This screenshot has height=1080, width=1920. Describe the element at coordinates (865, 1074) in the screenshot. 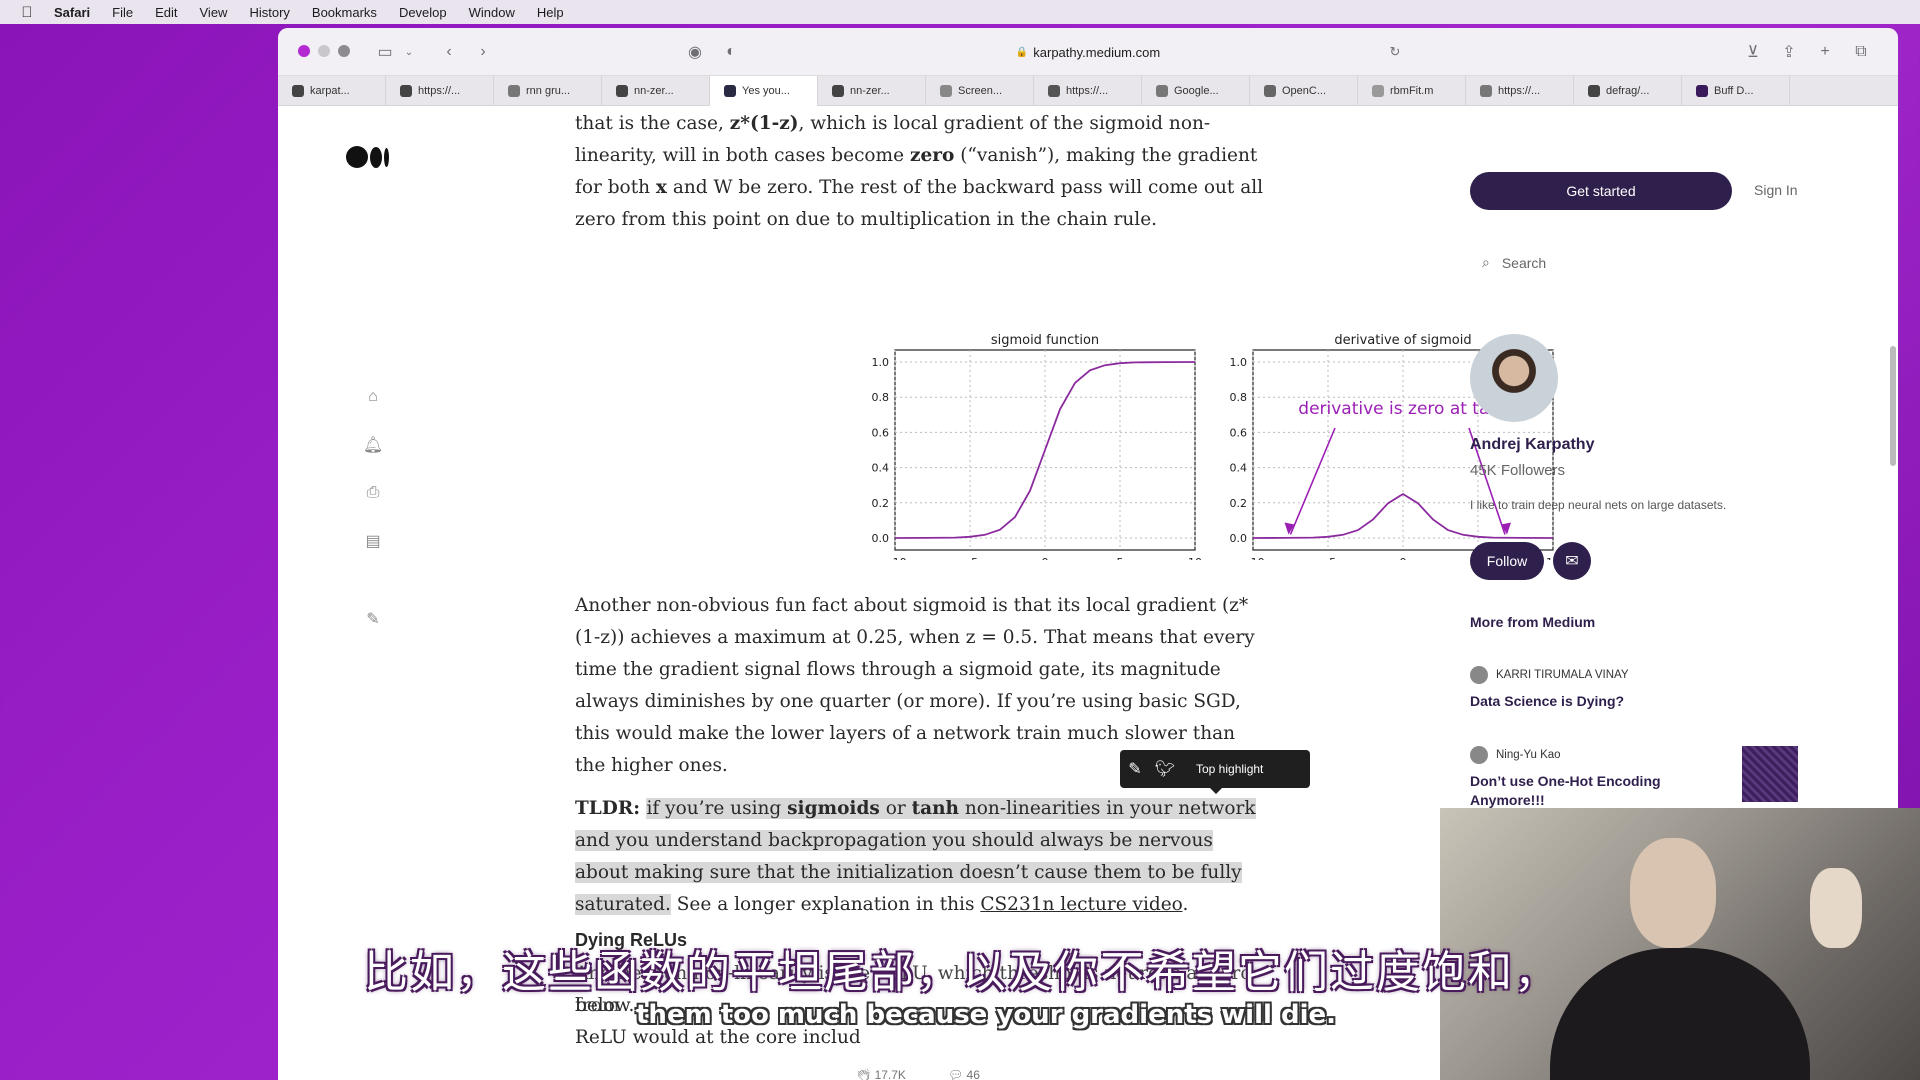

I see `clap-icon: 👏︎` at that location.